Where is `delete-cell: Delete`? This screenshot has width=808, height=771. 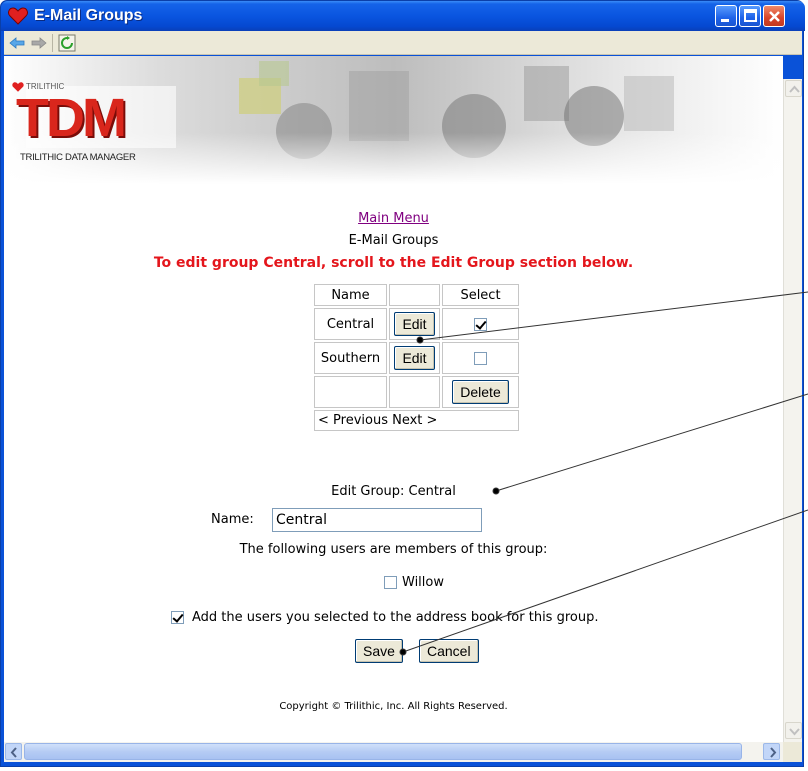 delete-cell: Delete is located at coordinates (480, 392).